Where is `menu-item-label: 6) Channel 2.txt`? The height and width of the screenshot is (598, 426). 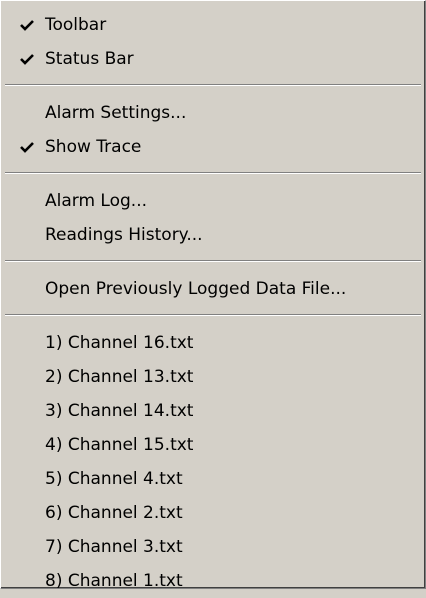
menu-item-label: 6) Channel 2.txt is located at coordinates (114, 513).